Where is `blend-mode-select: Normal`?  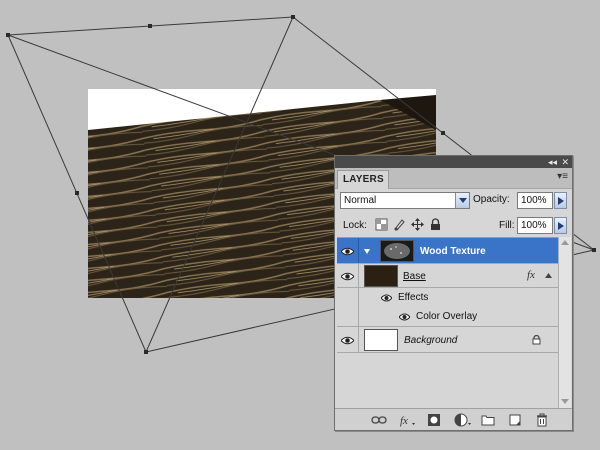 blend-mode-select: Normal is located at coordinates (405, 200).